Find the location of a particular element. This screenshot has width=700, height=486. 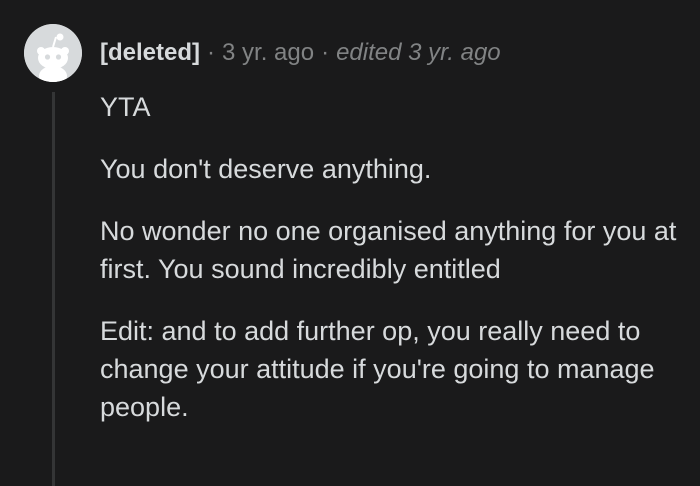

comment-timestamp: 3 yr. ago is located at coordinates (268, 53).